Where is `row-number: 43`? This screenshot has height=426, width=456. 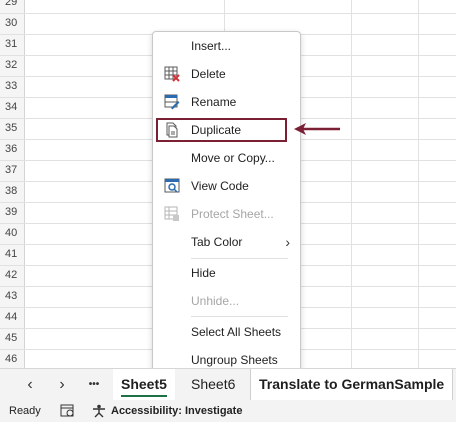 row-number: 43 is located at coordinates (12, 296).